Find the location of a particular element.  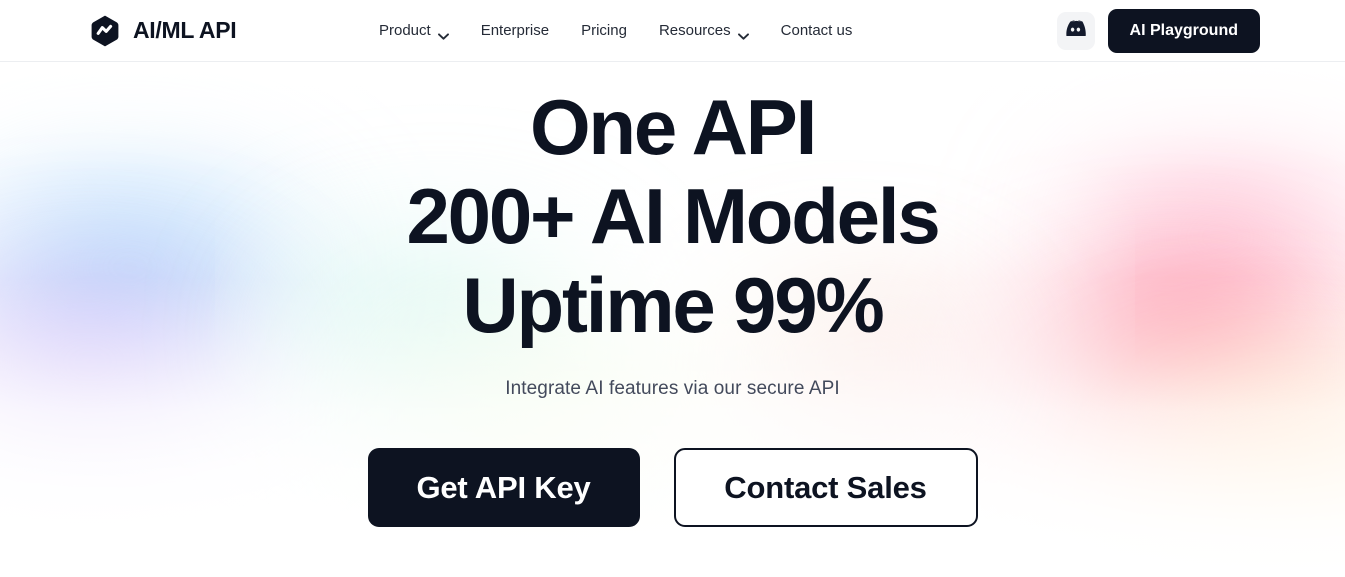

hero-title-line-3: Uptime 99% is located at coordinates (673, 305).